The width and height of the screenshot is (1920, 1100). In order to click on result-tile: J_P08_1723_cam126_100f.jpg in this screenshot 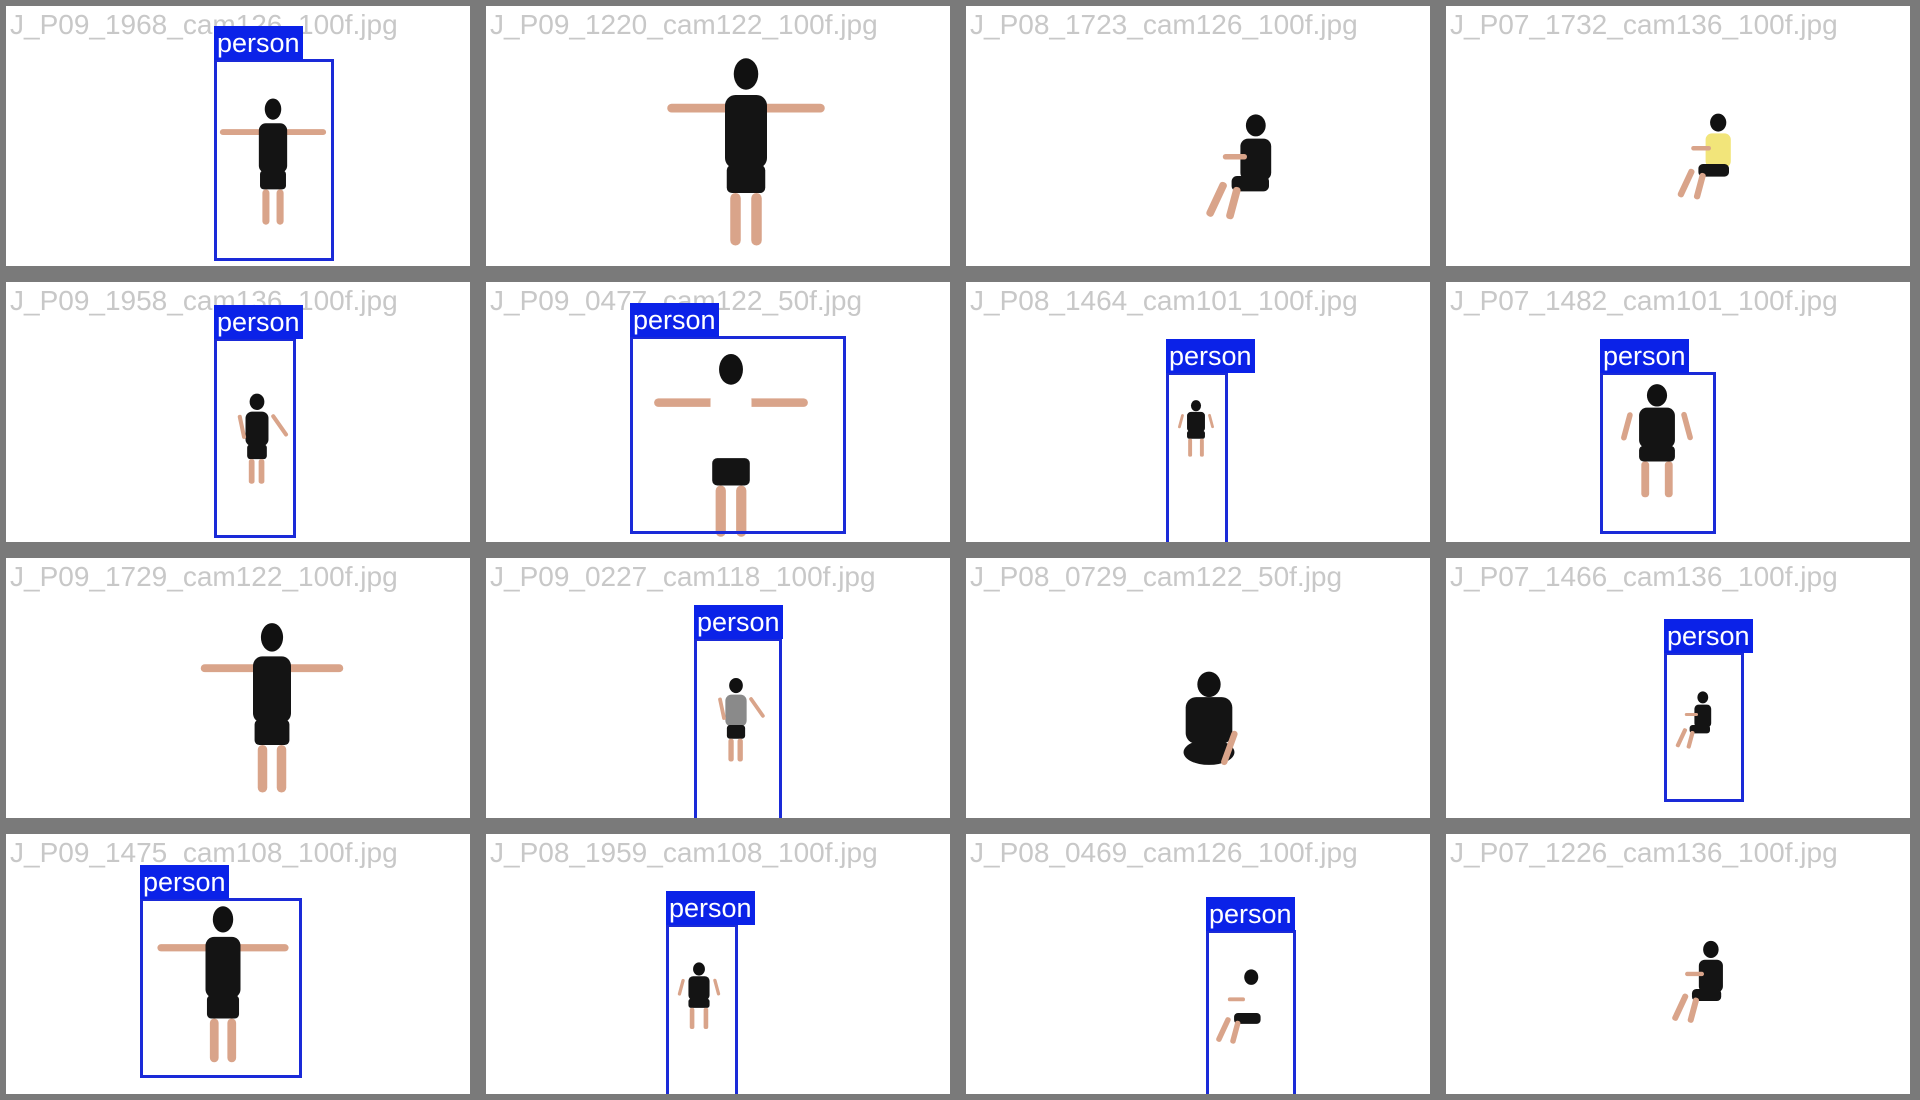, I will do `click(1198, 136)`.